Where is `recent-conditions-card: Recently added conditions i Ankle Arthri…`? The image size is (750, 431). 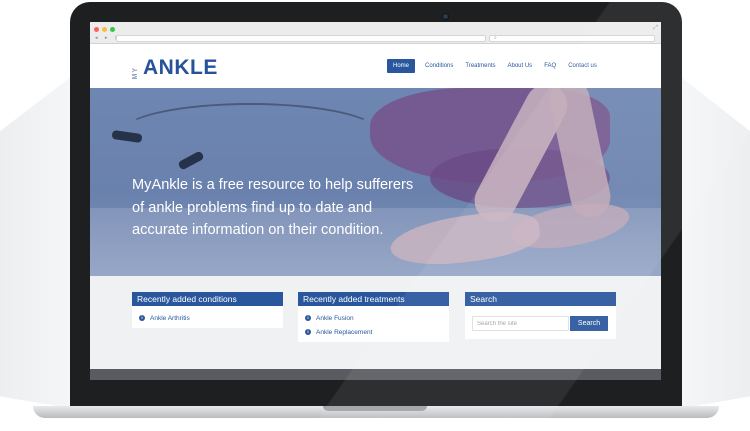
recent-conditions-card: Recently added conditions i Ankle Arthri… is located at coordinates (207, 310).